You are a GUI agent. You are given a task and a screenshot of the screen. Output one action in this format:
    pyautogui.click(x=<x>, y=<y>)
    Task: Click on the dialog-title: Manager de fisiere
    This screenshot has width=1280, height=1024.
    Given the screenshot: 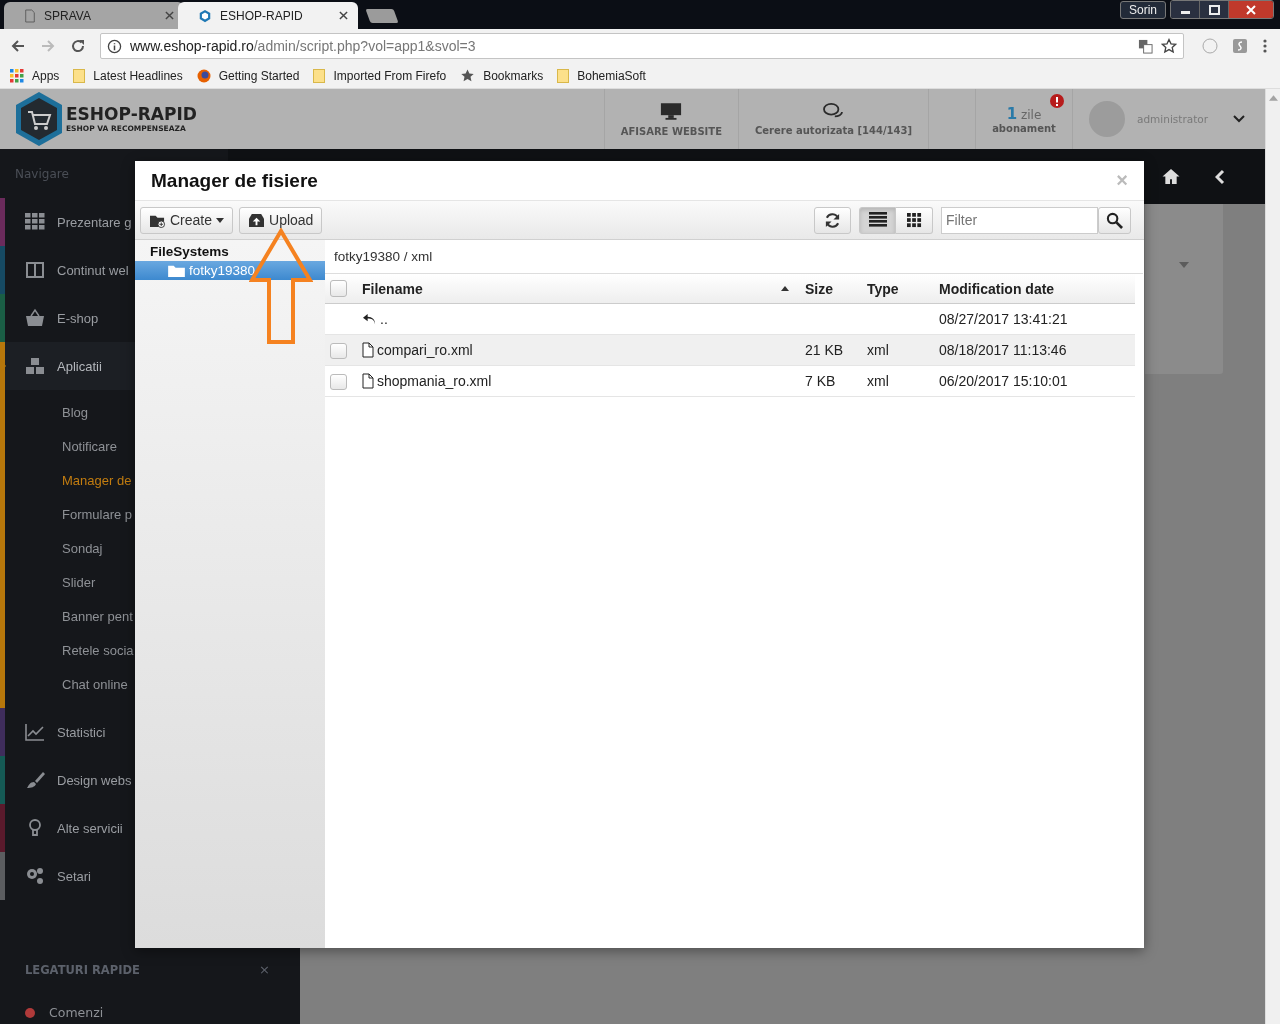 What is the action you would take?
    pyautogui.click(x=234, y=180)
    